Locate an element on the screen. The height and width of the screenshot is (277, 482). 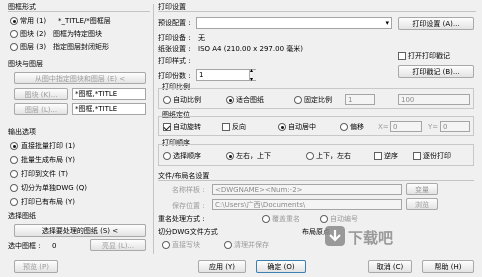
radio-split-copy-label: 直接写块 is located at coordinates (186, 245).